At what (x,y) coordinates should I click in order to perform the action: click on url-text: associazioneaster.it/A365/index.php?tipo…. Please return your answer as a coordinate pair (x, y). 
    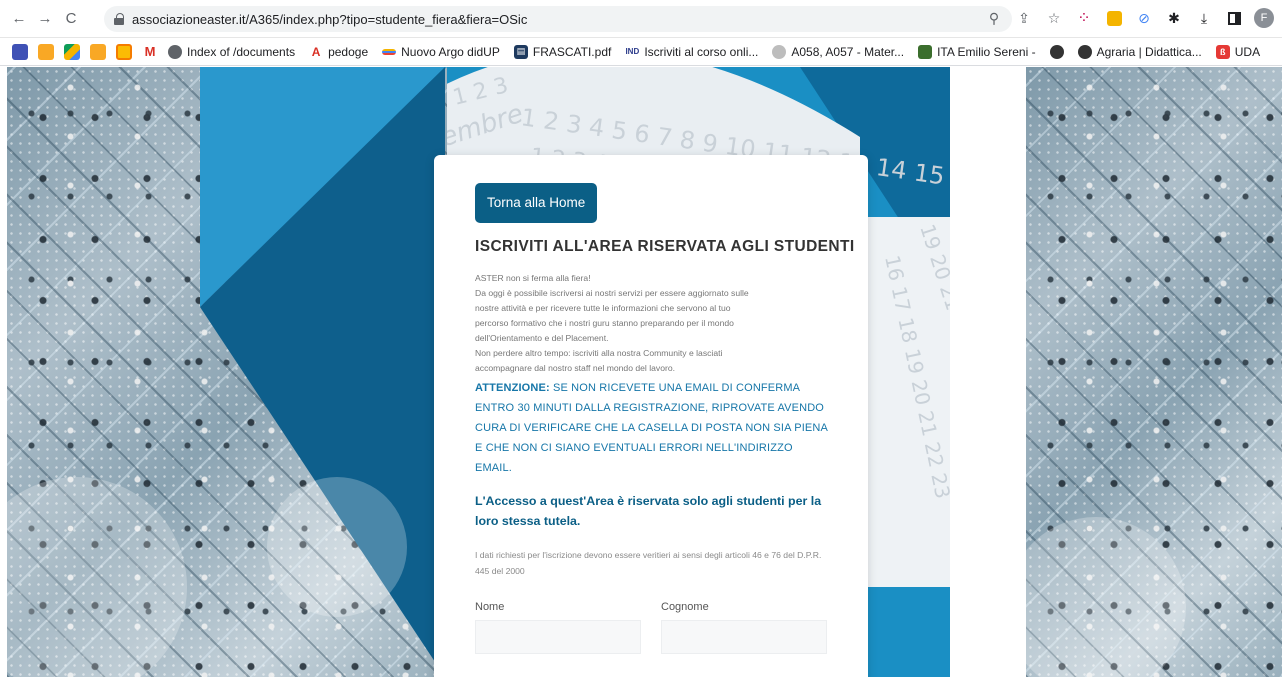
    Looking at the image, I should click on (329, 19).